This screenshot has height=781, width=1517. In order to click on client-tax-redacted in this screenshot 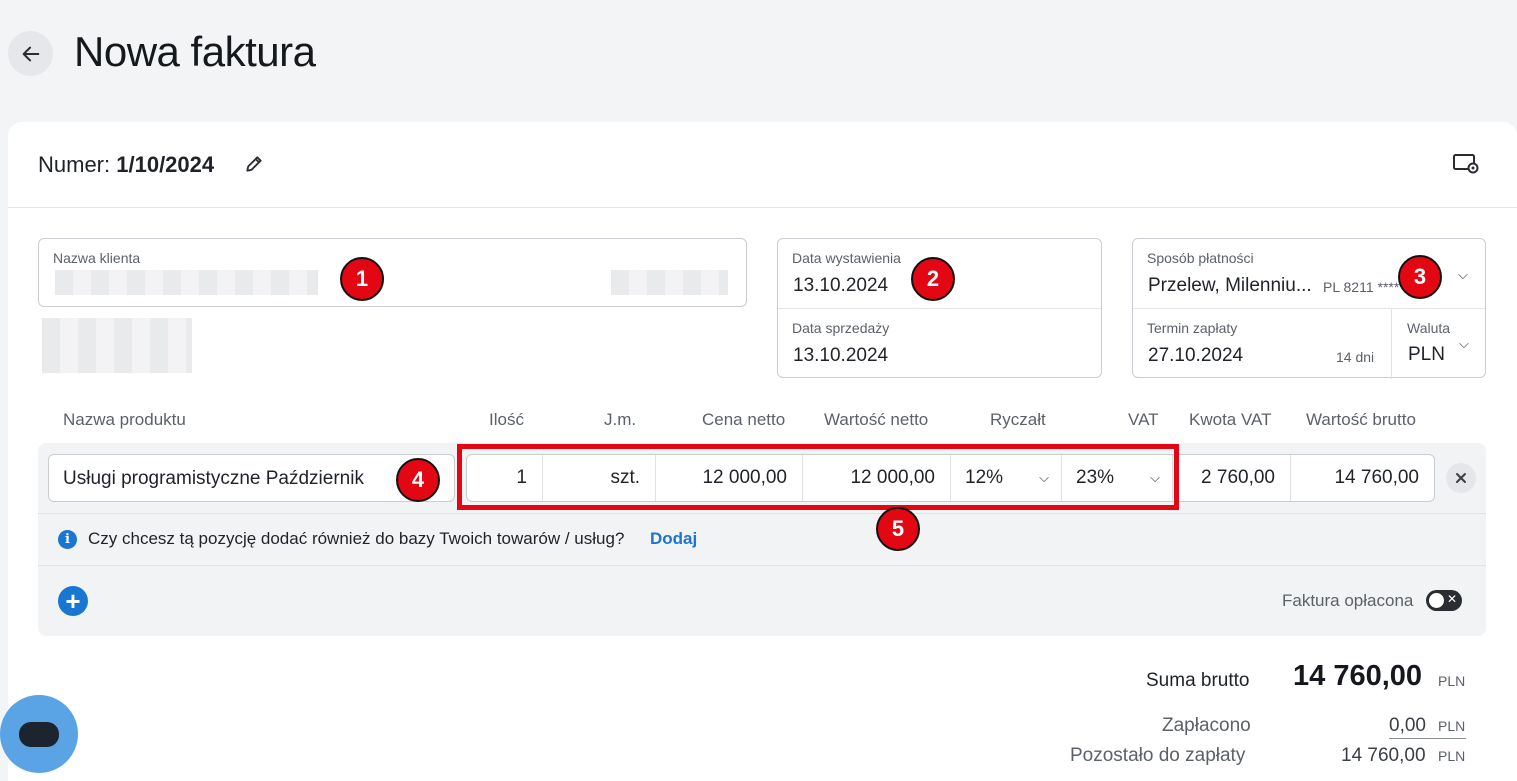, I will do `click(669, 282)`.